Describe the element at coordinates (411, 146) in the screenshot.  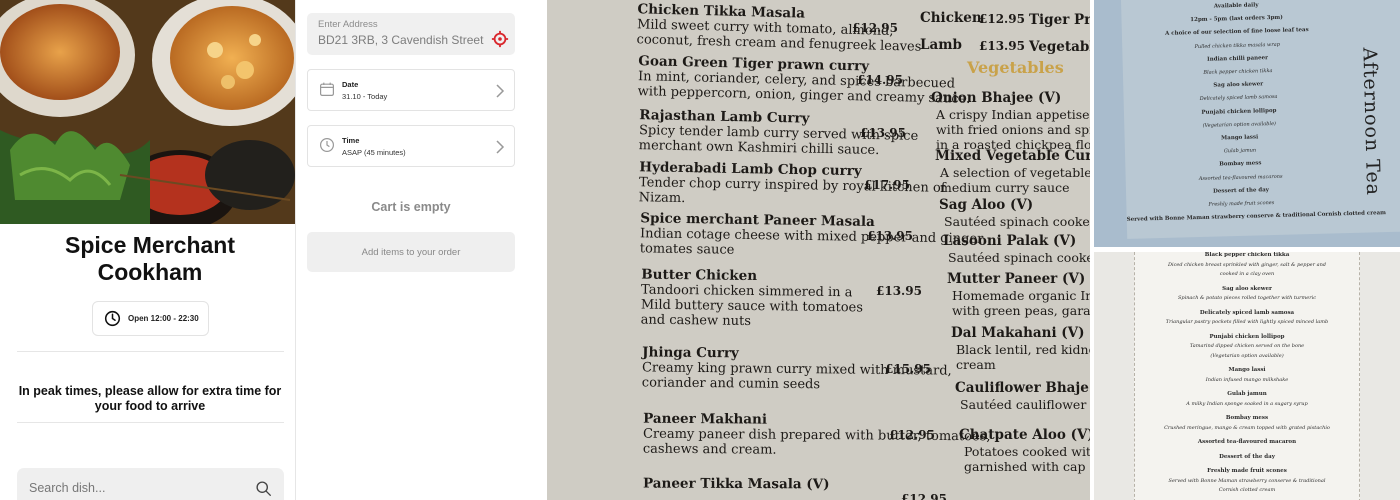
I see `time-selector: Time ASAP (45 minutes)` at that location.